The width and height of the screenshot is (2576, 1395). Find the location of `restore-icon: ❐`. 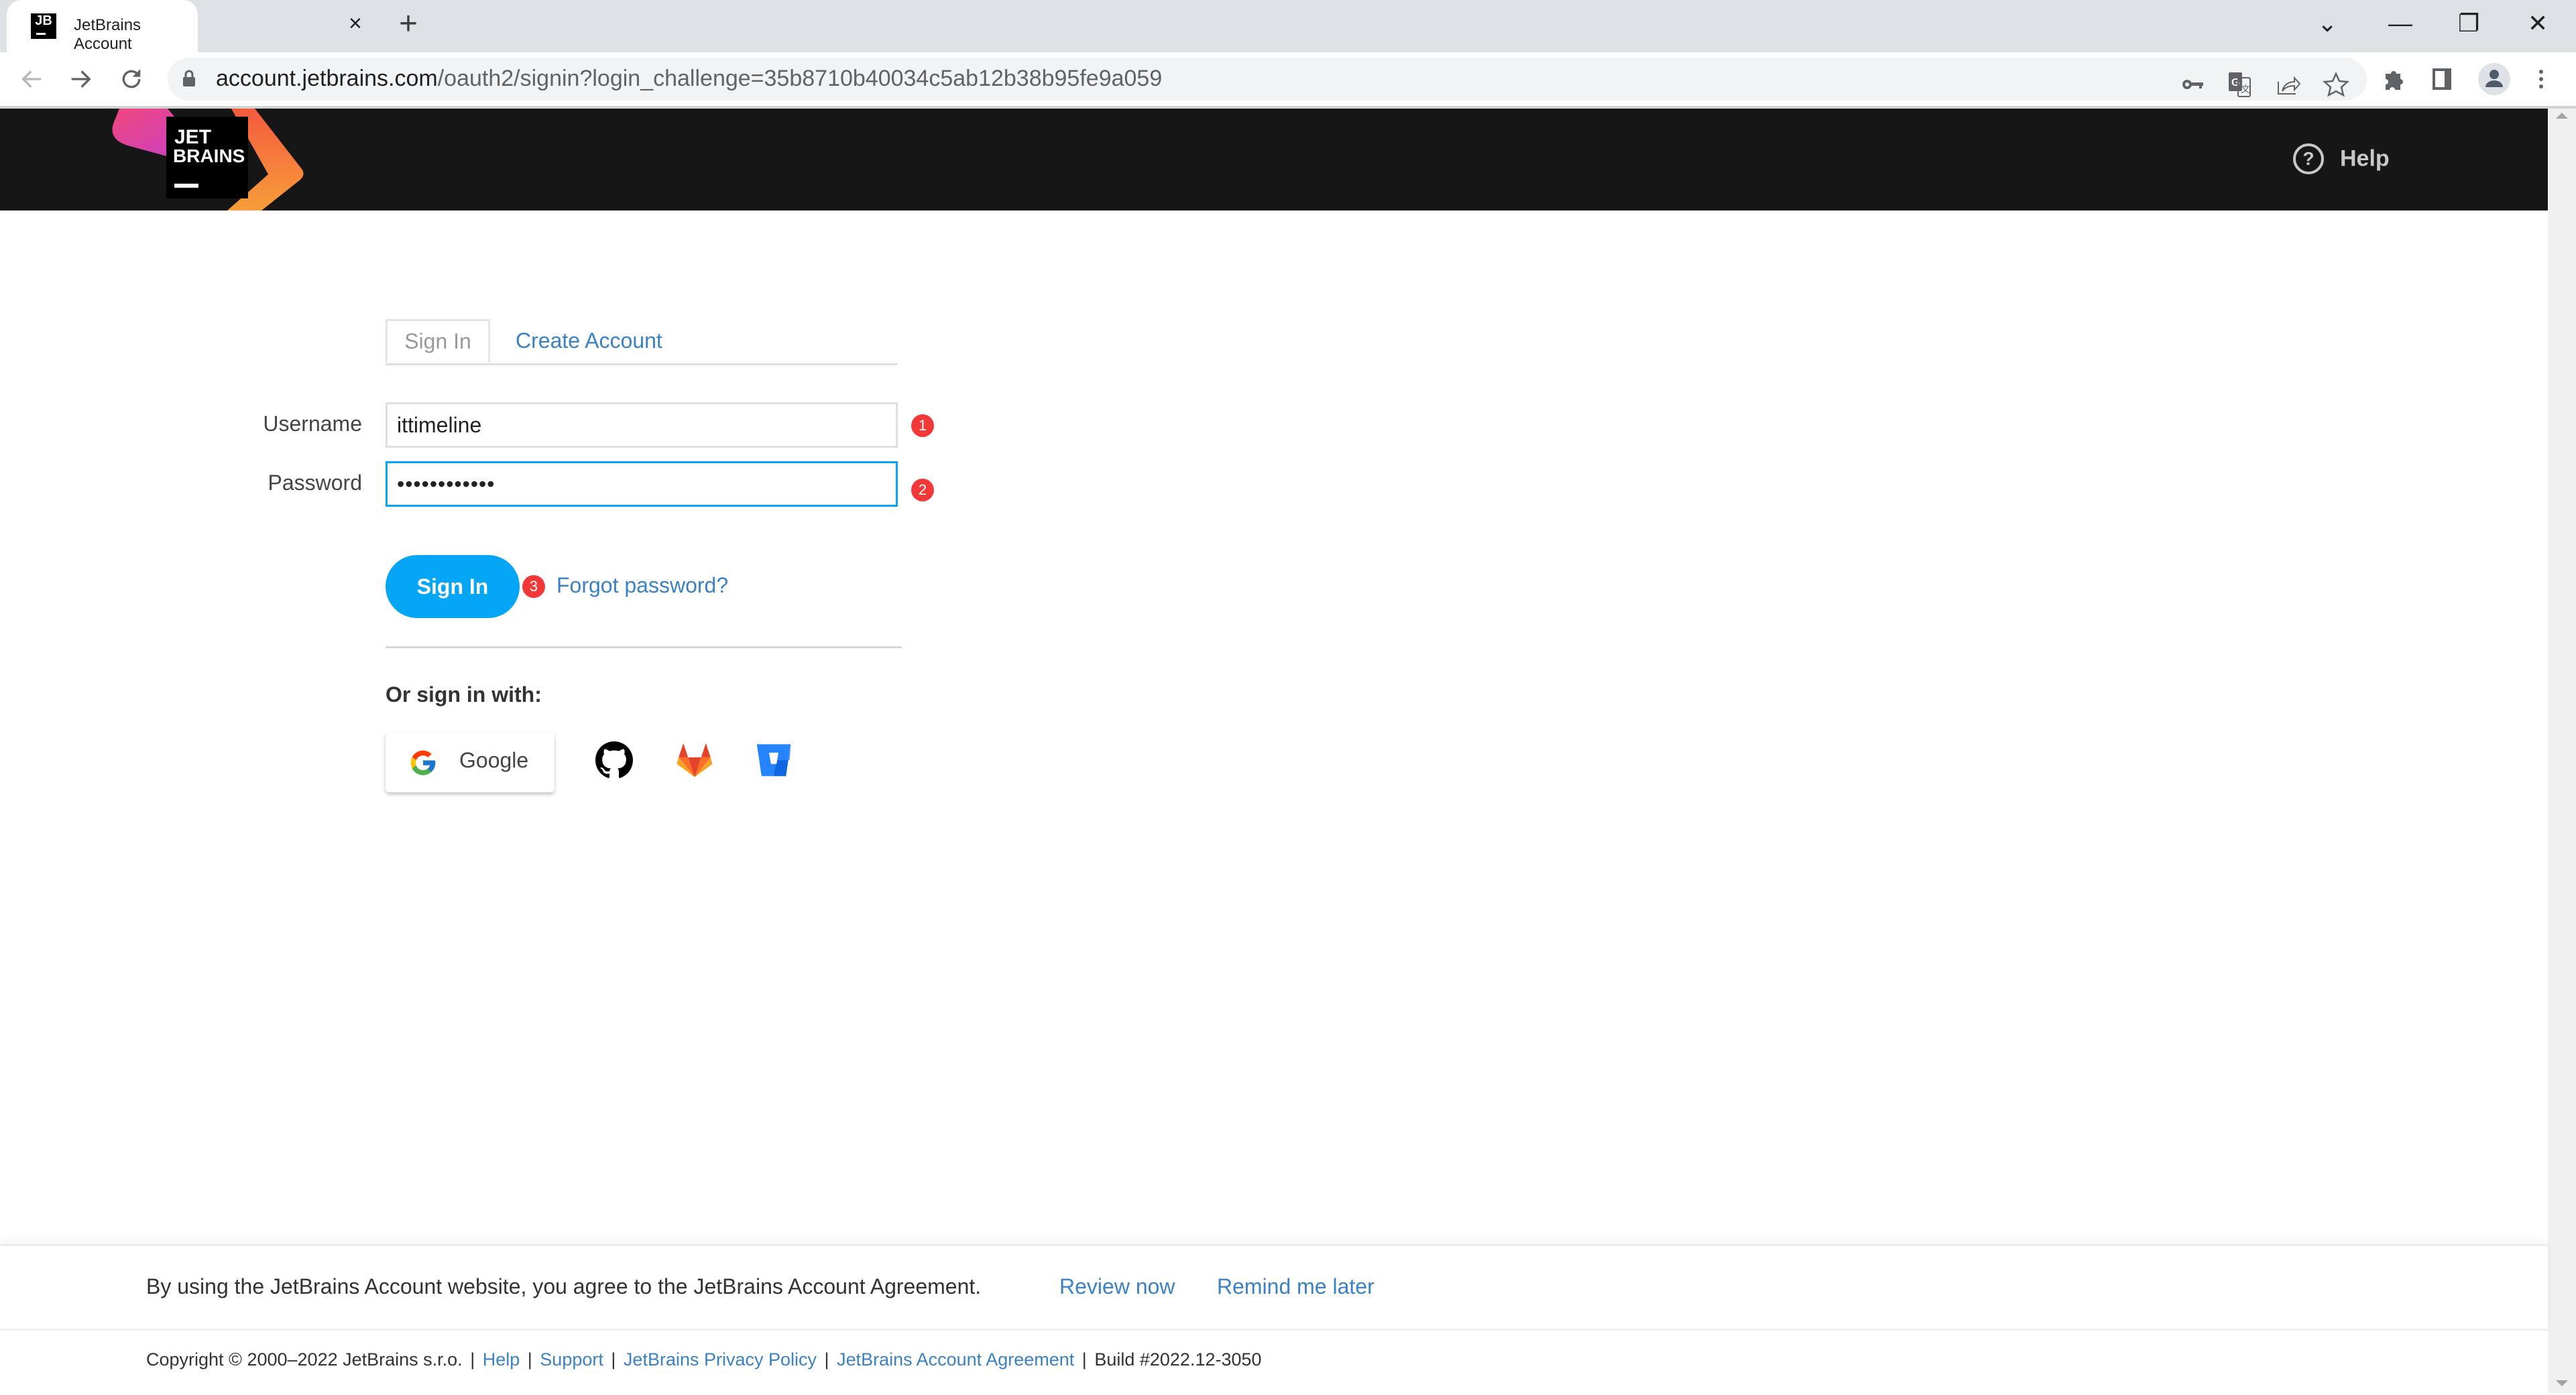

restore-icon: ❐ is located at coordinates (2468, 23).